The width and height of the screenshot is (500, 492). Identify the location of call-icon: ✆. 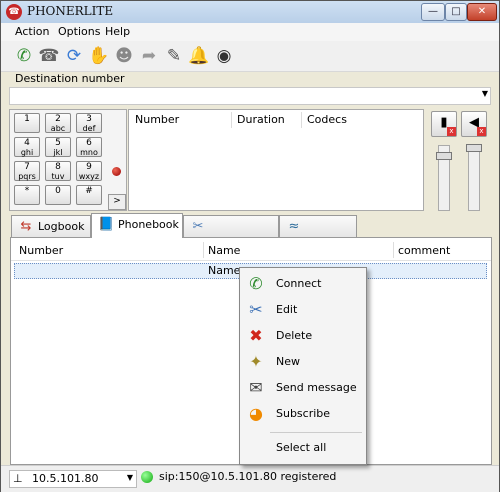
(24, 56).